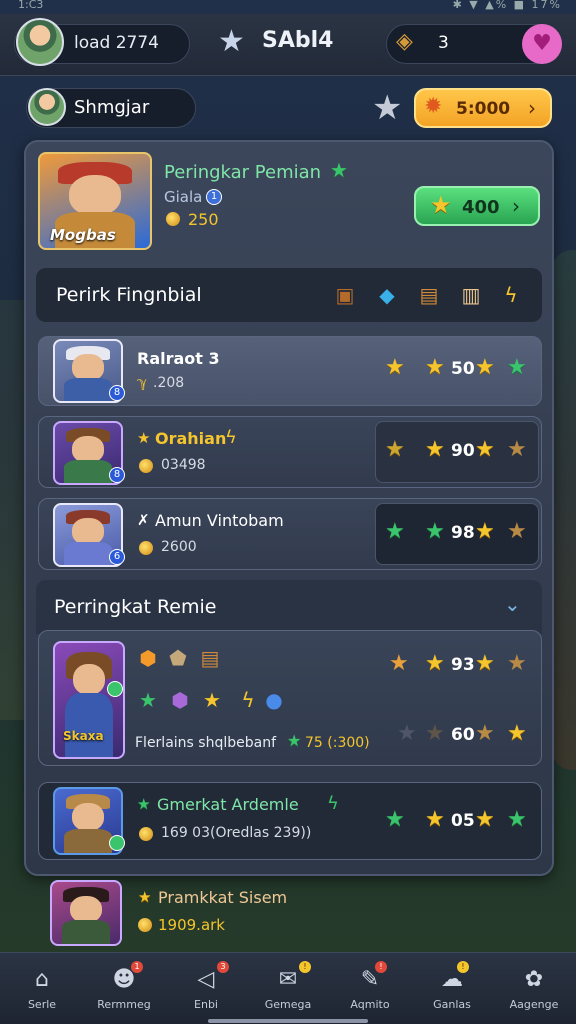 This screenshot has height=1024, width=576. I want to click on status-right: ✱ ▼ ▲% ■ 17%, so click(507, 5).